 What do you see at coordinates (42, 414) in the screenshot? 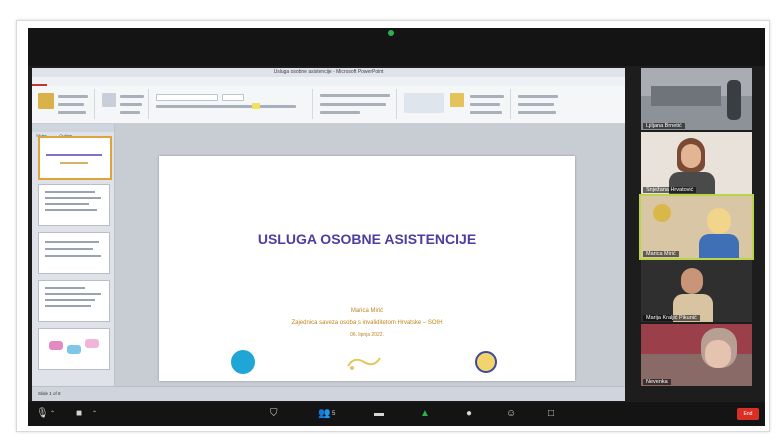
I see `microphone-icon: 🎙` at bounding box center [42, 414].